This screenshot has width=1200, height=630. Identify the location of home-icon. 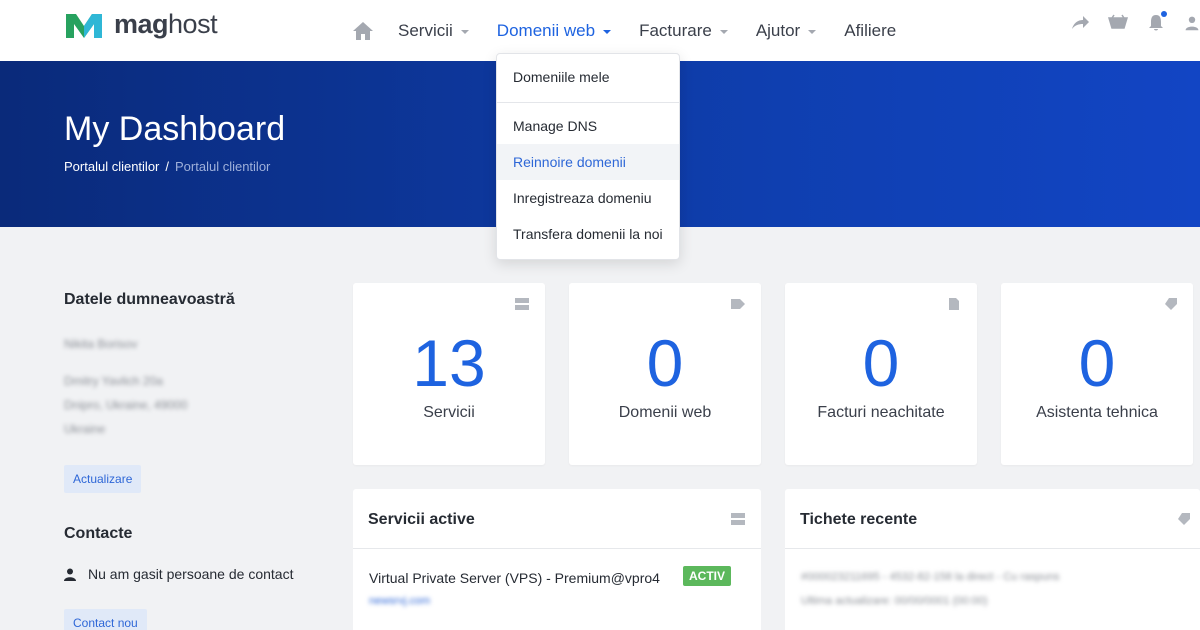
(363, 31).